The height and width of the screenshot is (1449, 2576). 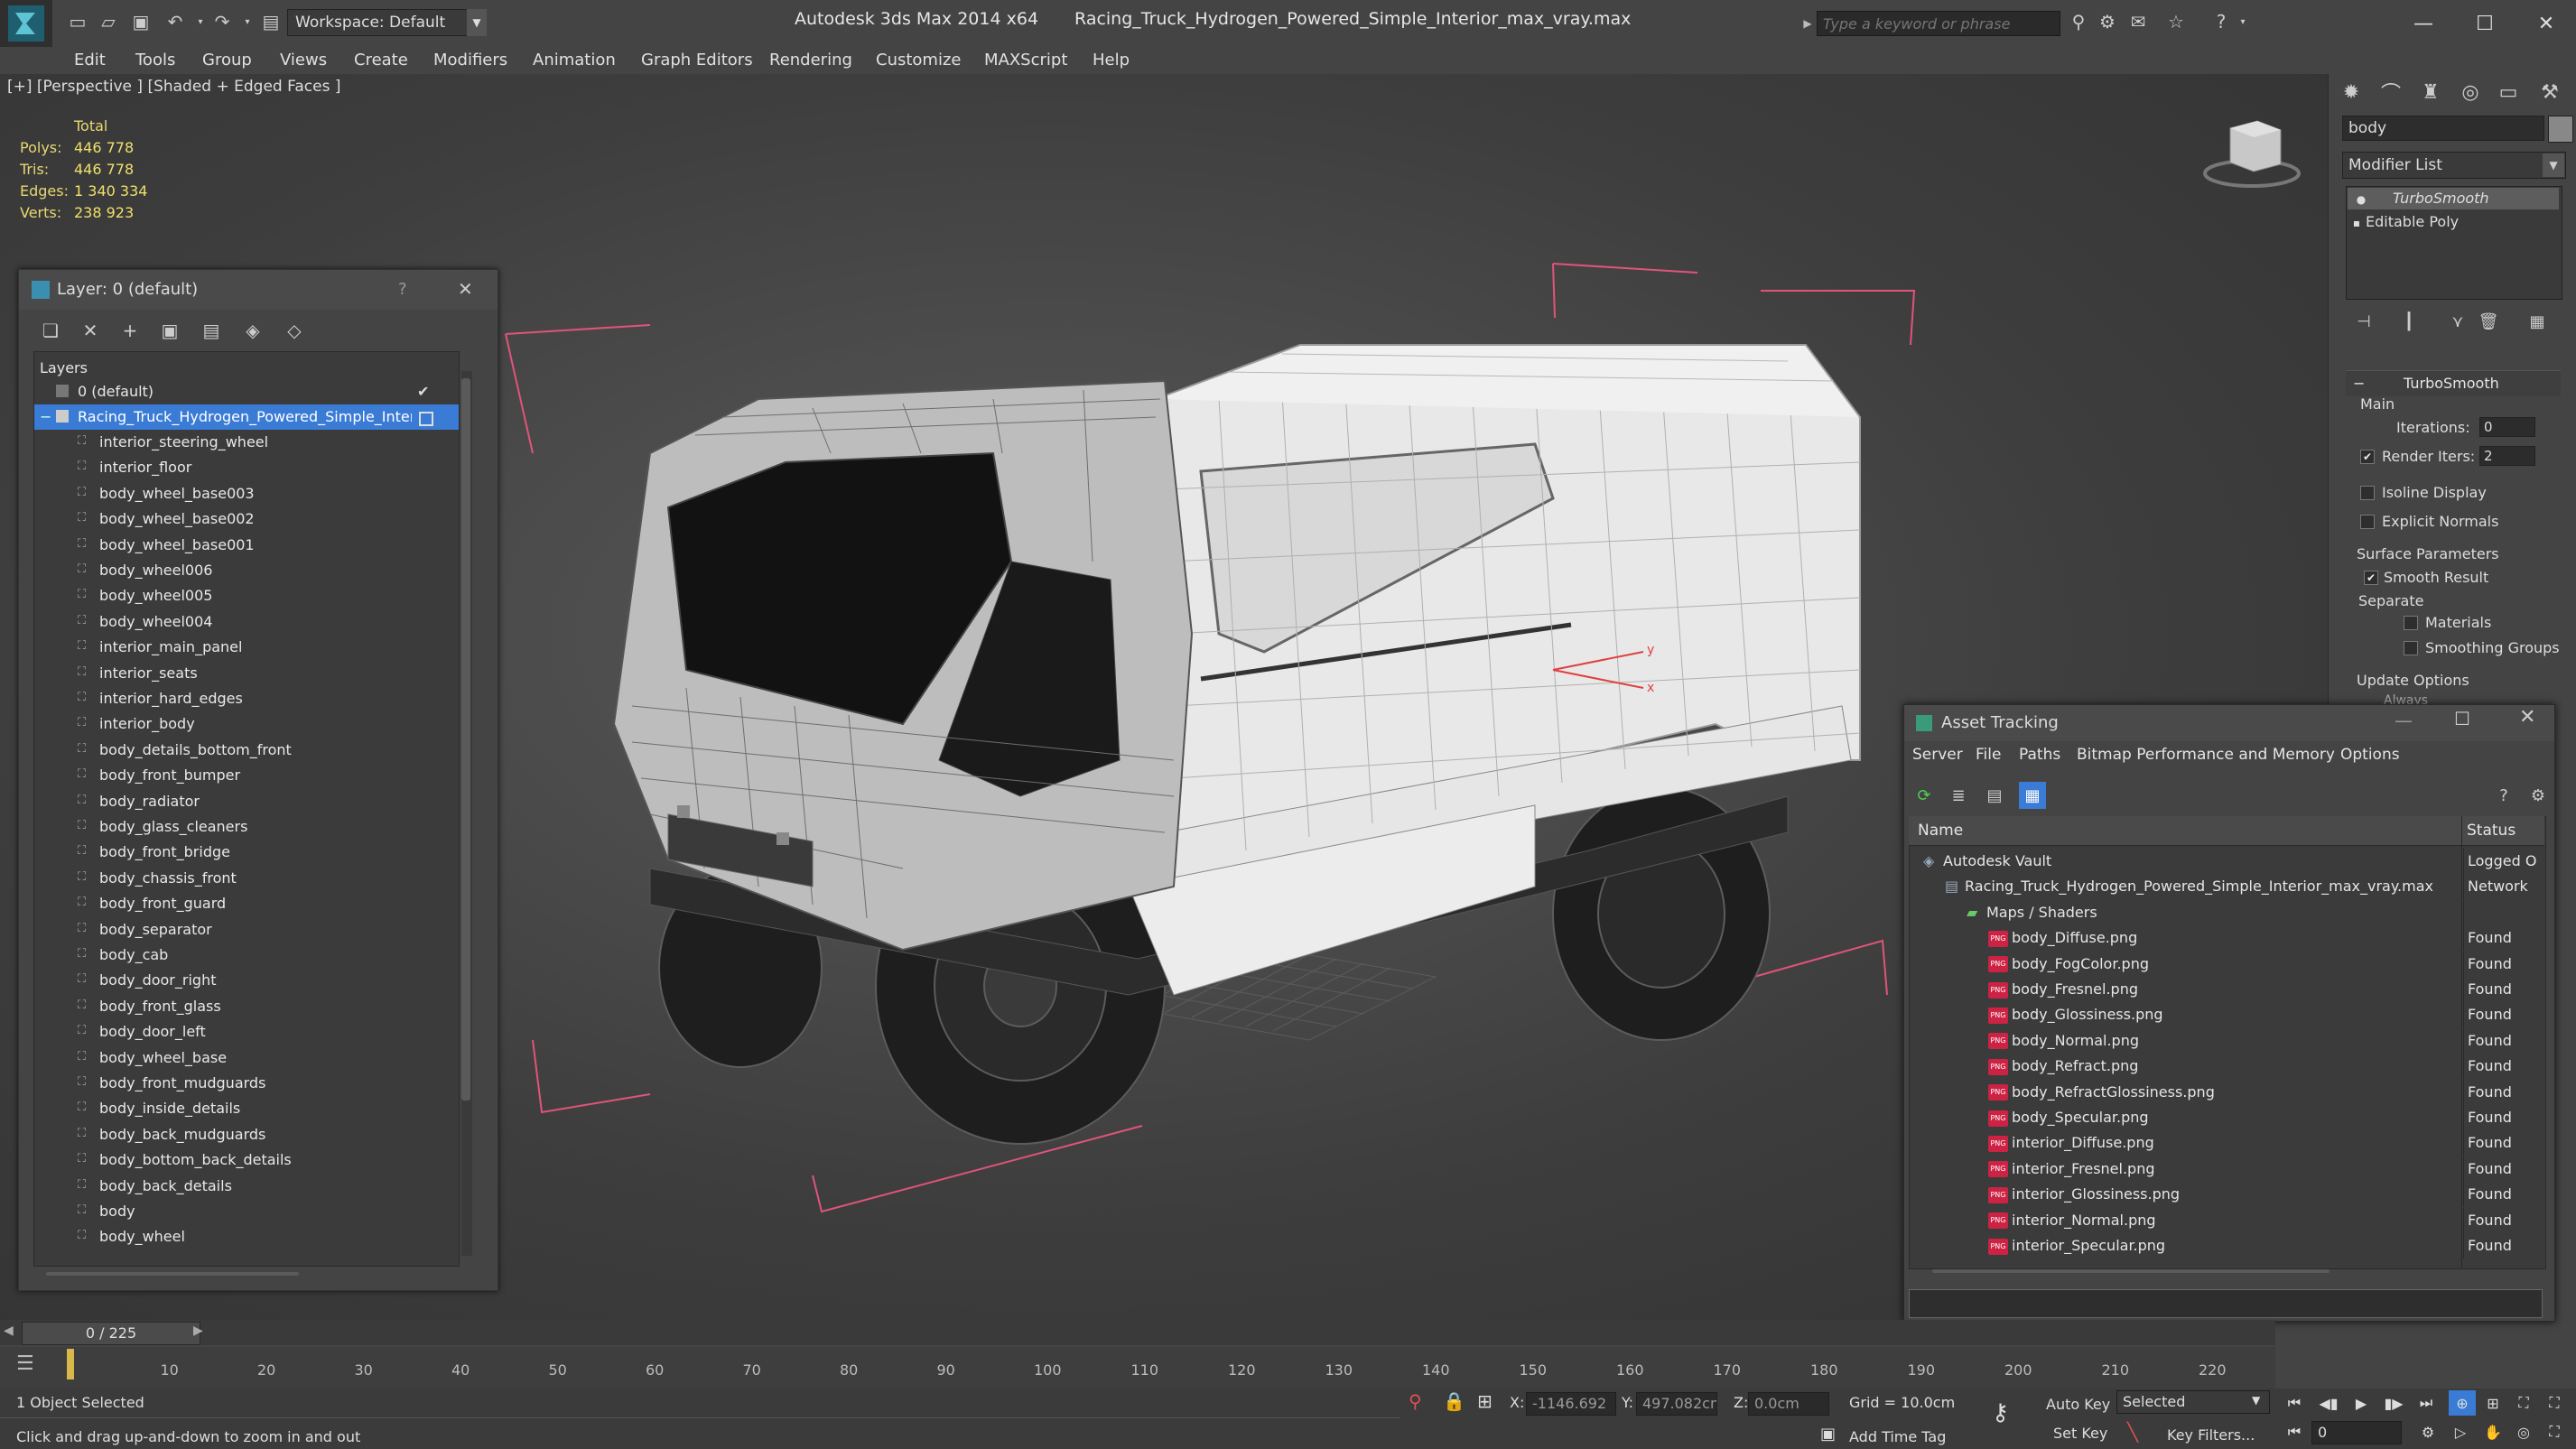 What do you see at coordinates (2411, 623) in the screenshot?
I see `materials-checkbox` at bounding box center [2411, 623].